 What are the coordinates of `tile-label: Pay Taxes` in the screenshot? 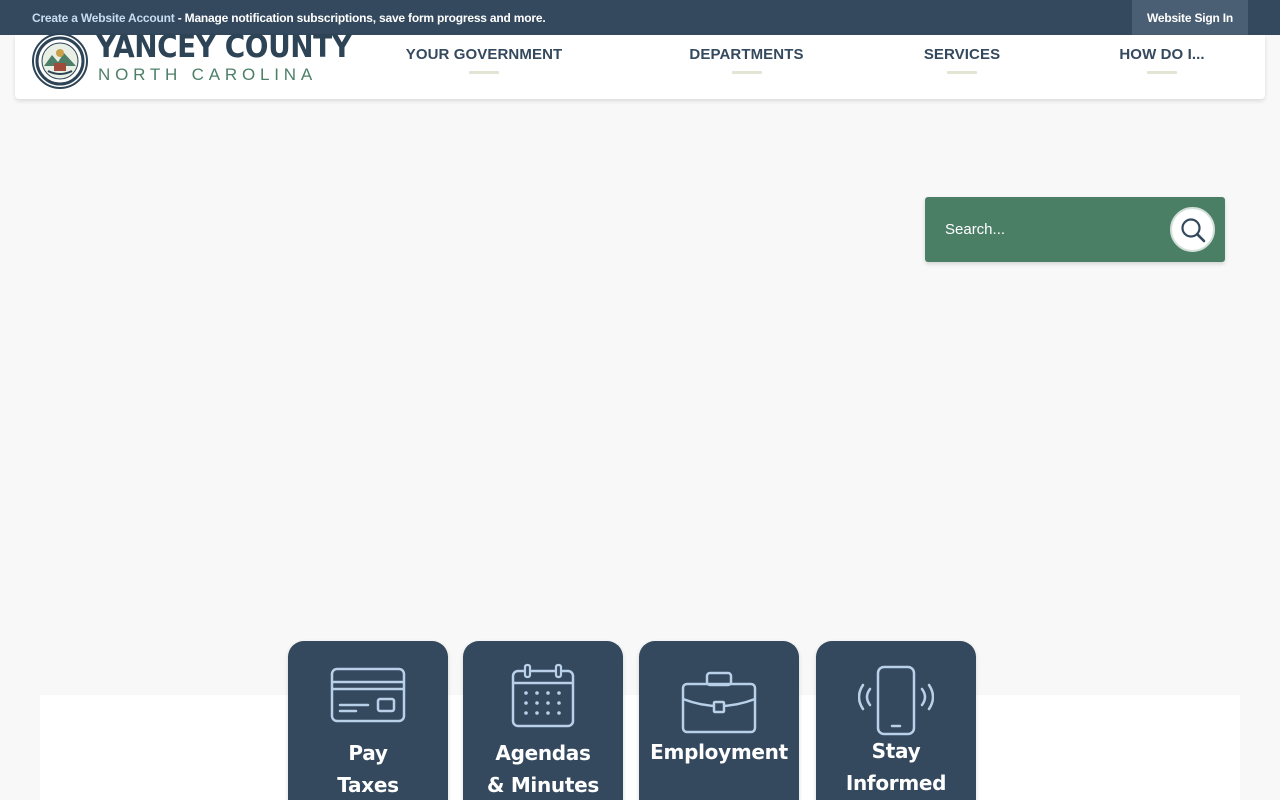 It's located at (368, 769).